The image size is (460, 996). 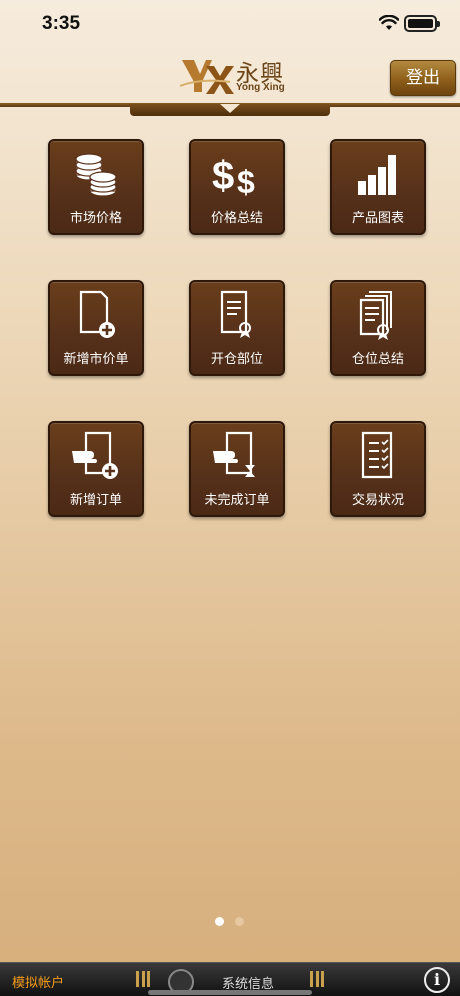 What do you see at coordinates (235, 76) in the screenshot?
I see `yongxing-logo: 永興 Yong Xing` at bounding box center [235, 76].